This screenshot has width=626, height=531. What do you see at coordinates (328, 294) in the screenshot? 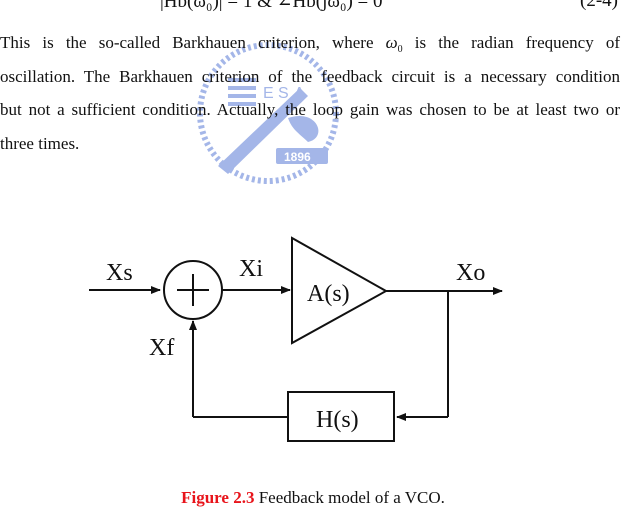
I see `label-a-s: A(s)` at bounding box center [328, 294].